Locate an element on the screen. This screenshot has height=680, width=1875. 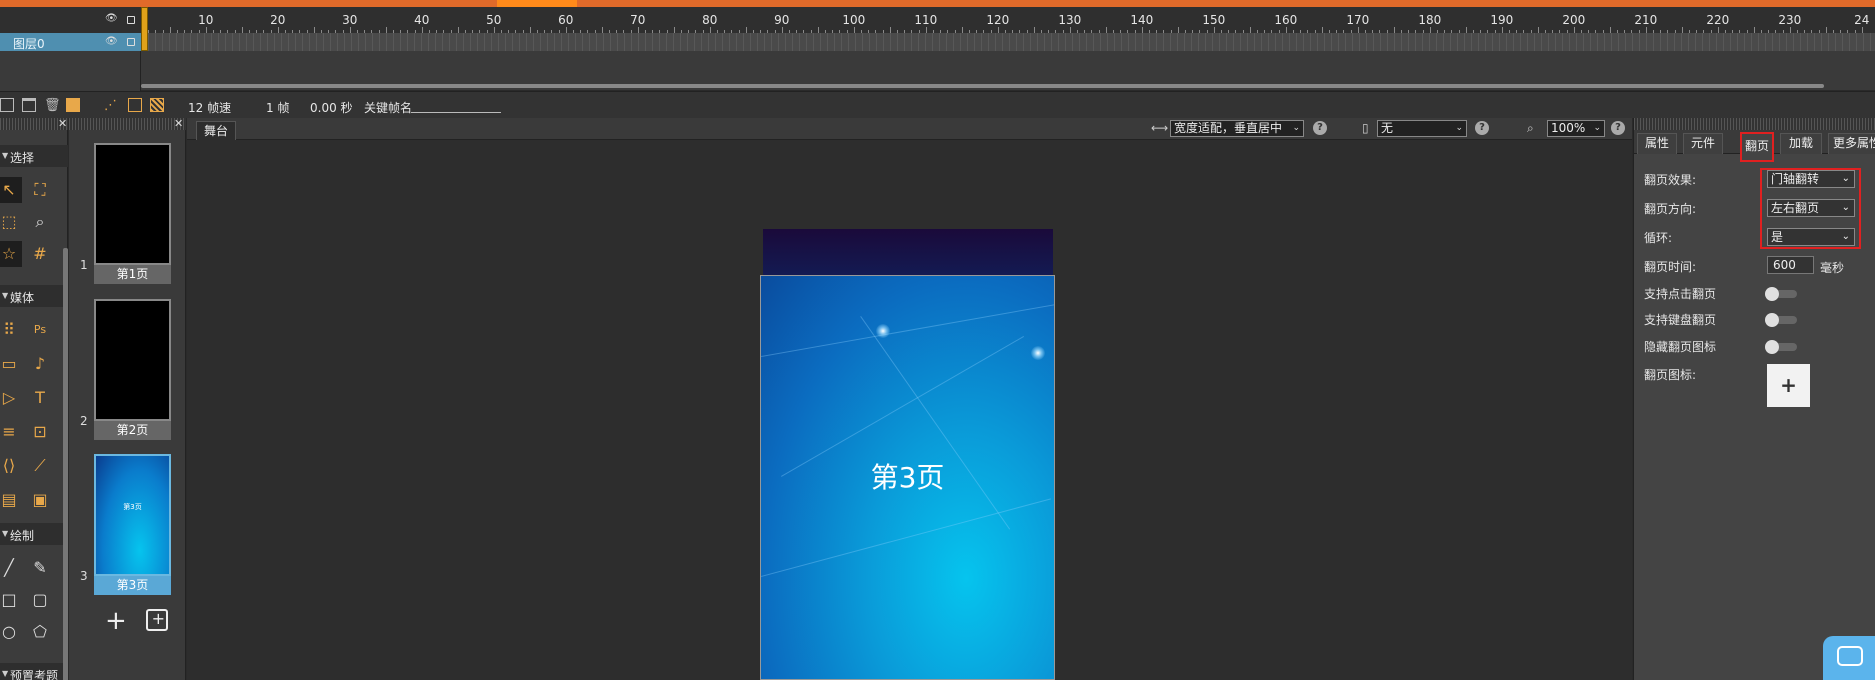
stage-canvas: 第3页 is located at coordinates (907, 477).